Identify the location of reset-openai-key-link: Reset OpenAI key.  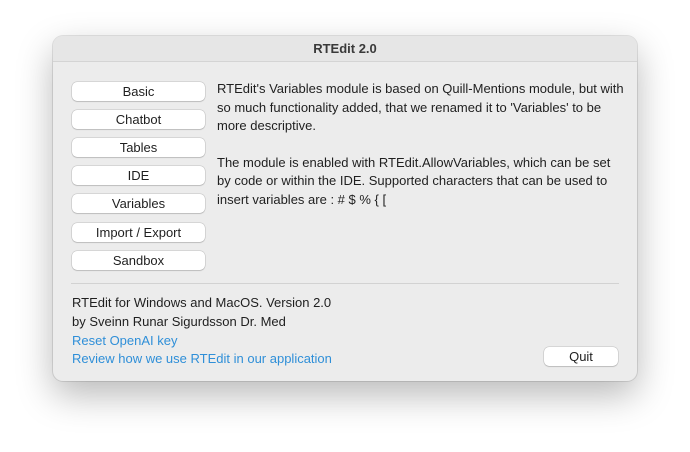
(125, 341).